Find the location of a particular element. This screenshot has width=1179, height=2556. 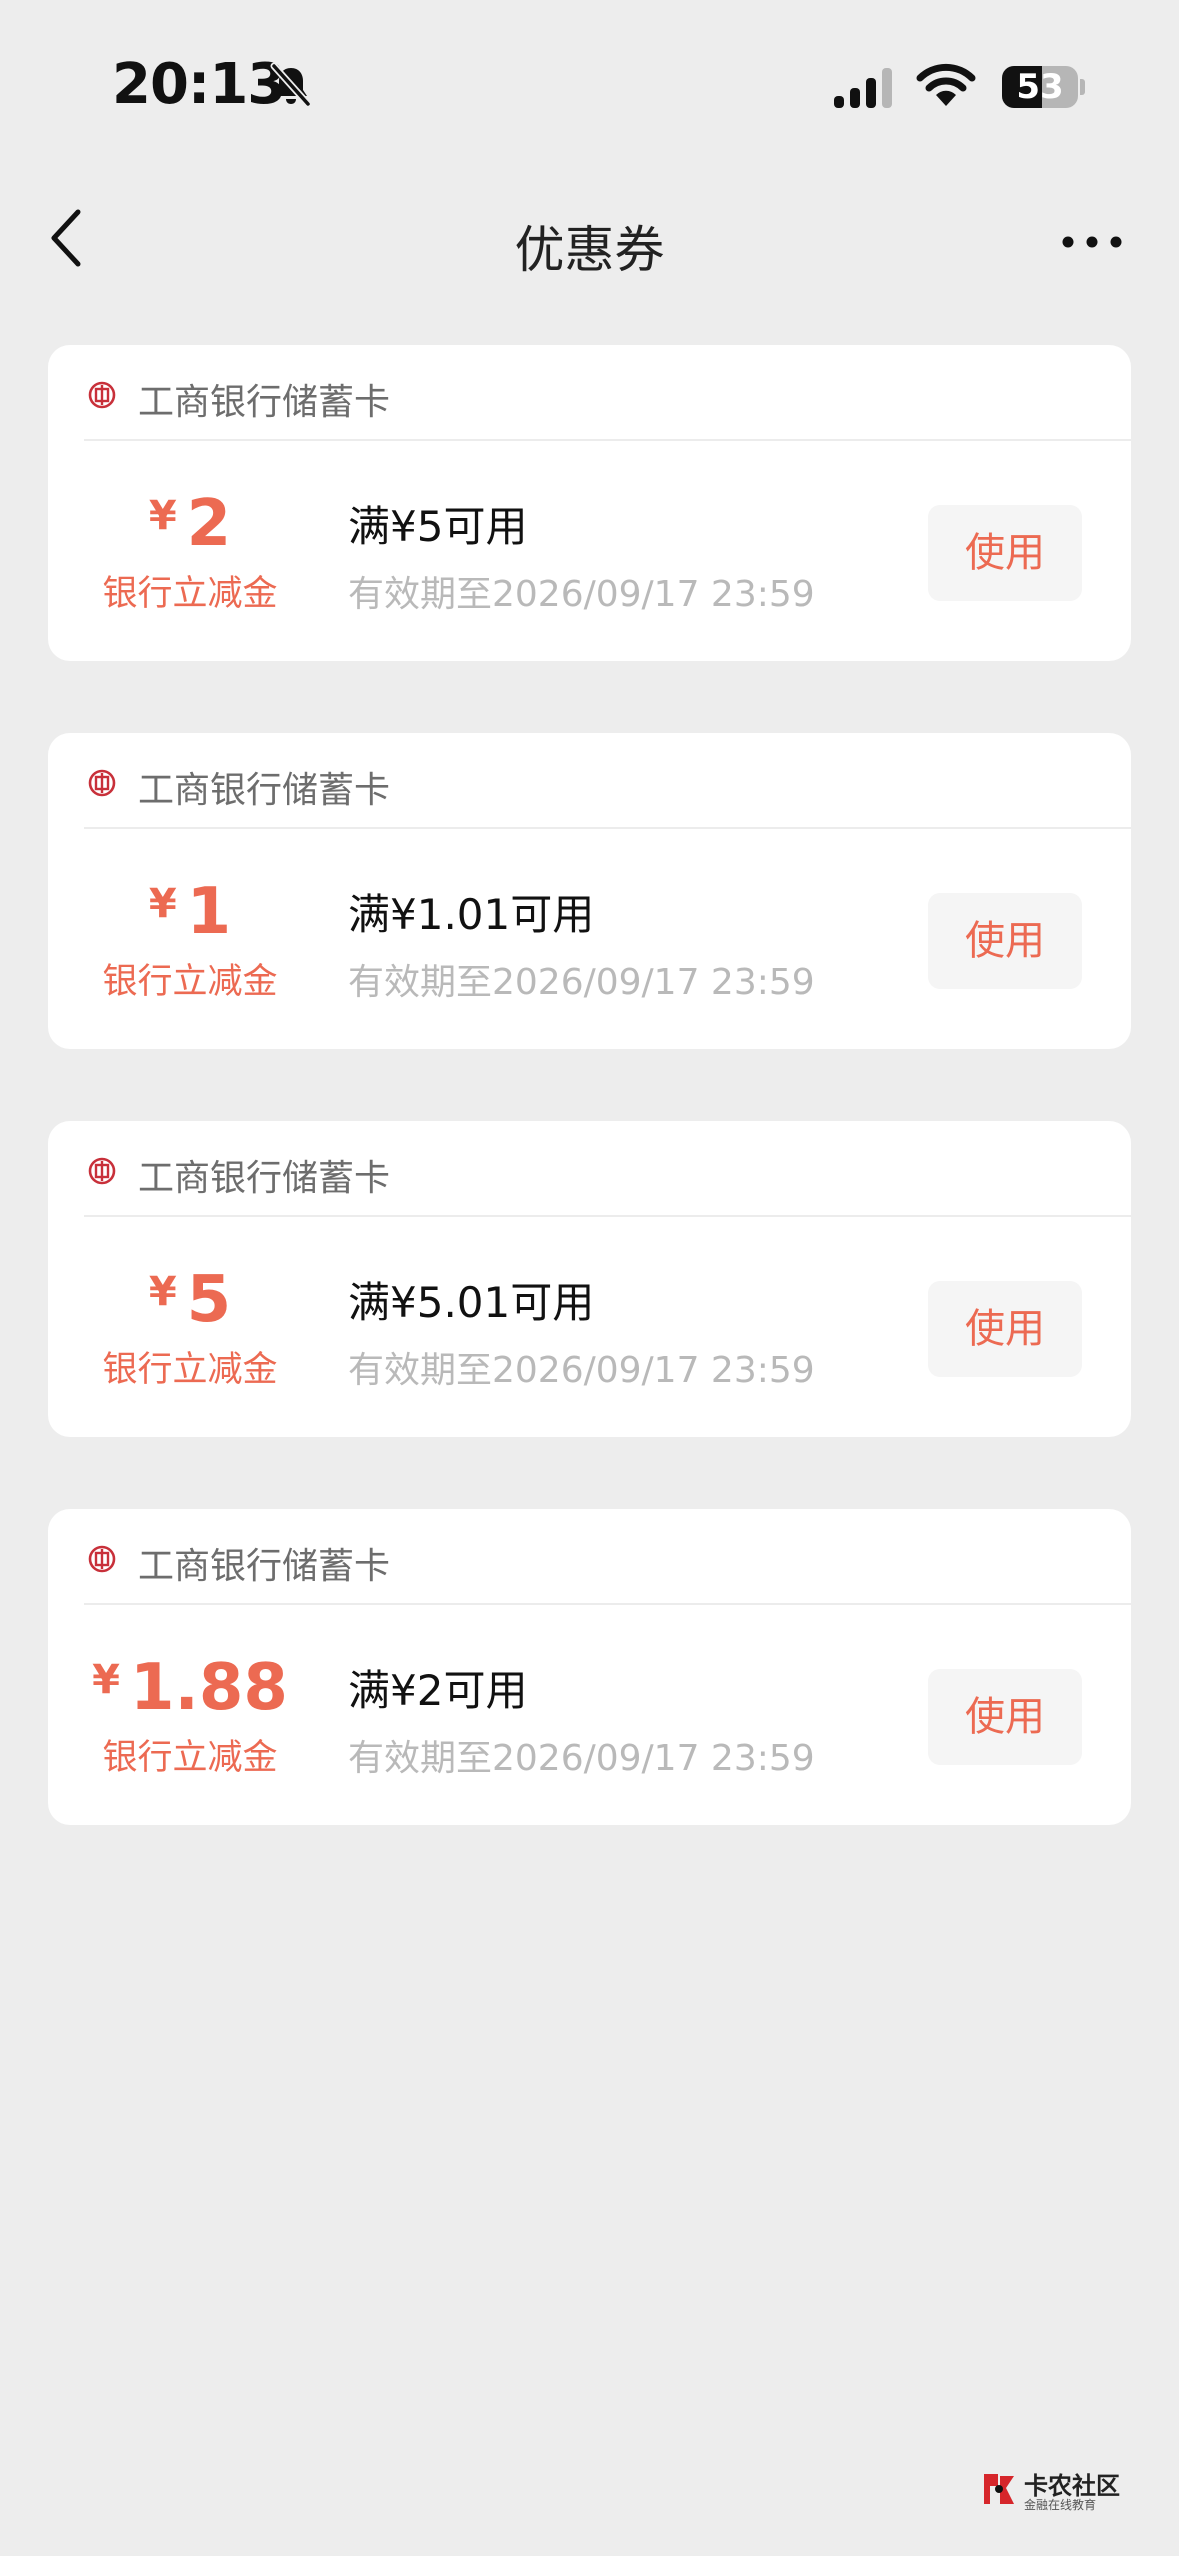

discount-amount: ¥5 银行立减金 is located at coordinates (190, 1326).